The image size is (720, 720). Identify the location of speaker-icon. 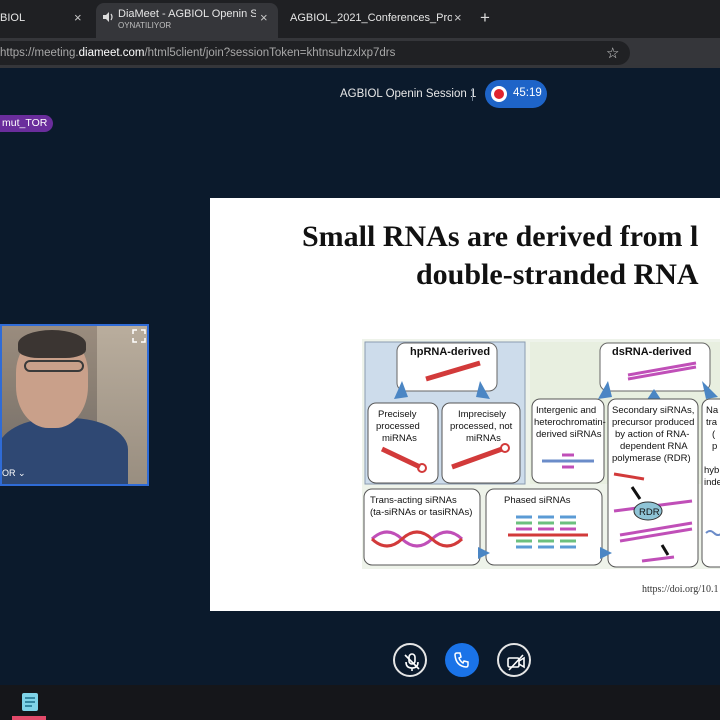
(108, 17).